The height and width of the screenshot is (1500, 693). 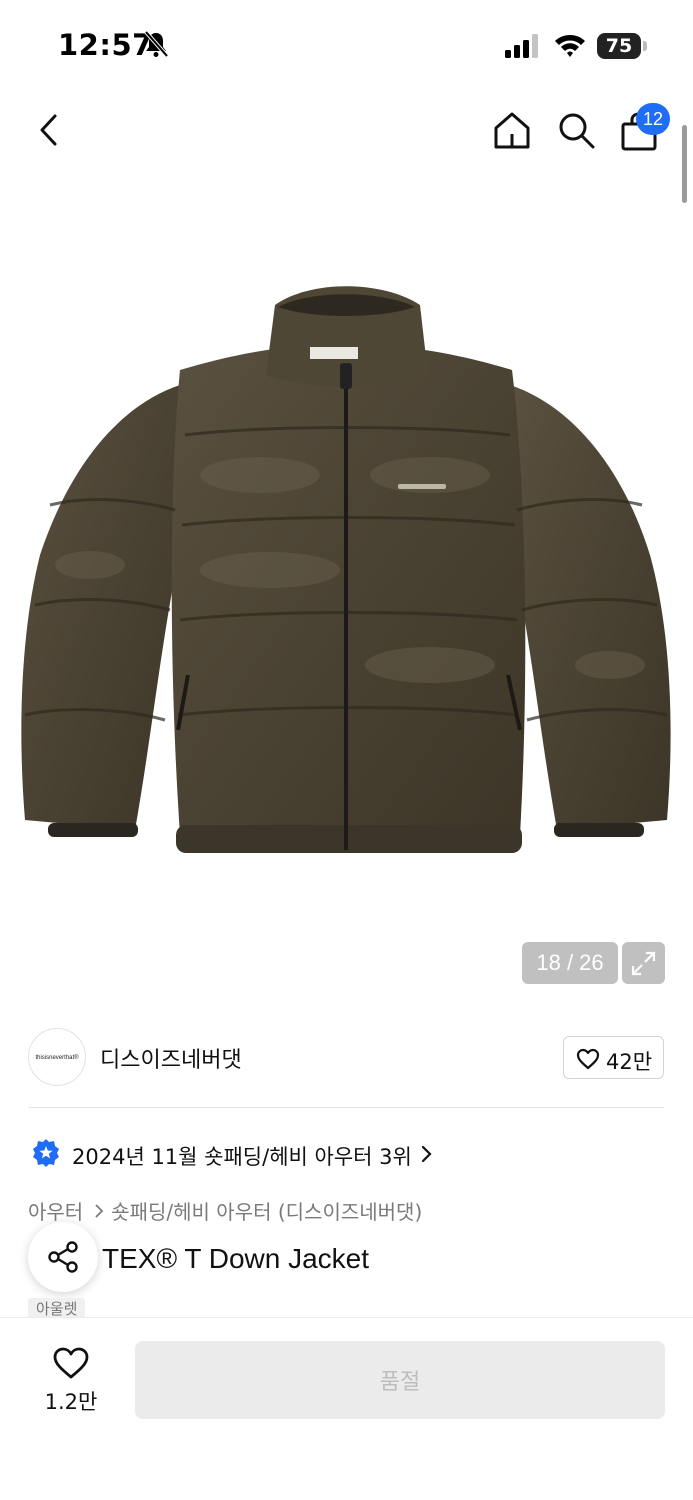 I want to click on battery-tip, so click(x=645, y=46).